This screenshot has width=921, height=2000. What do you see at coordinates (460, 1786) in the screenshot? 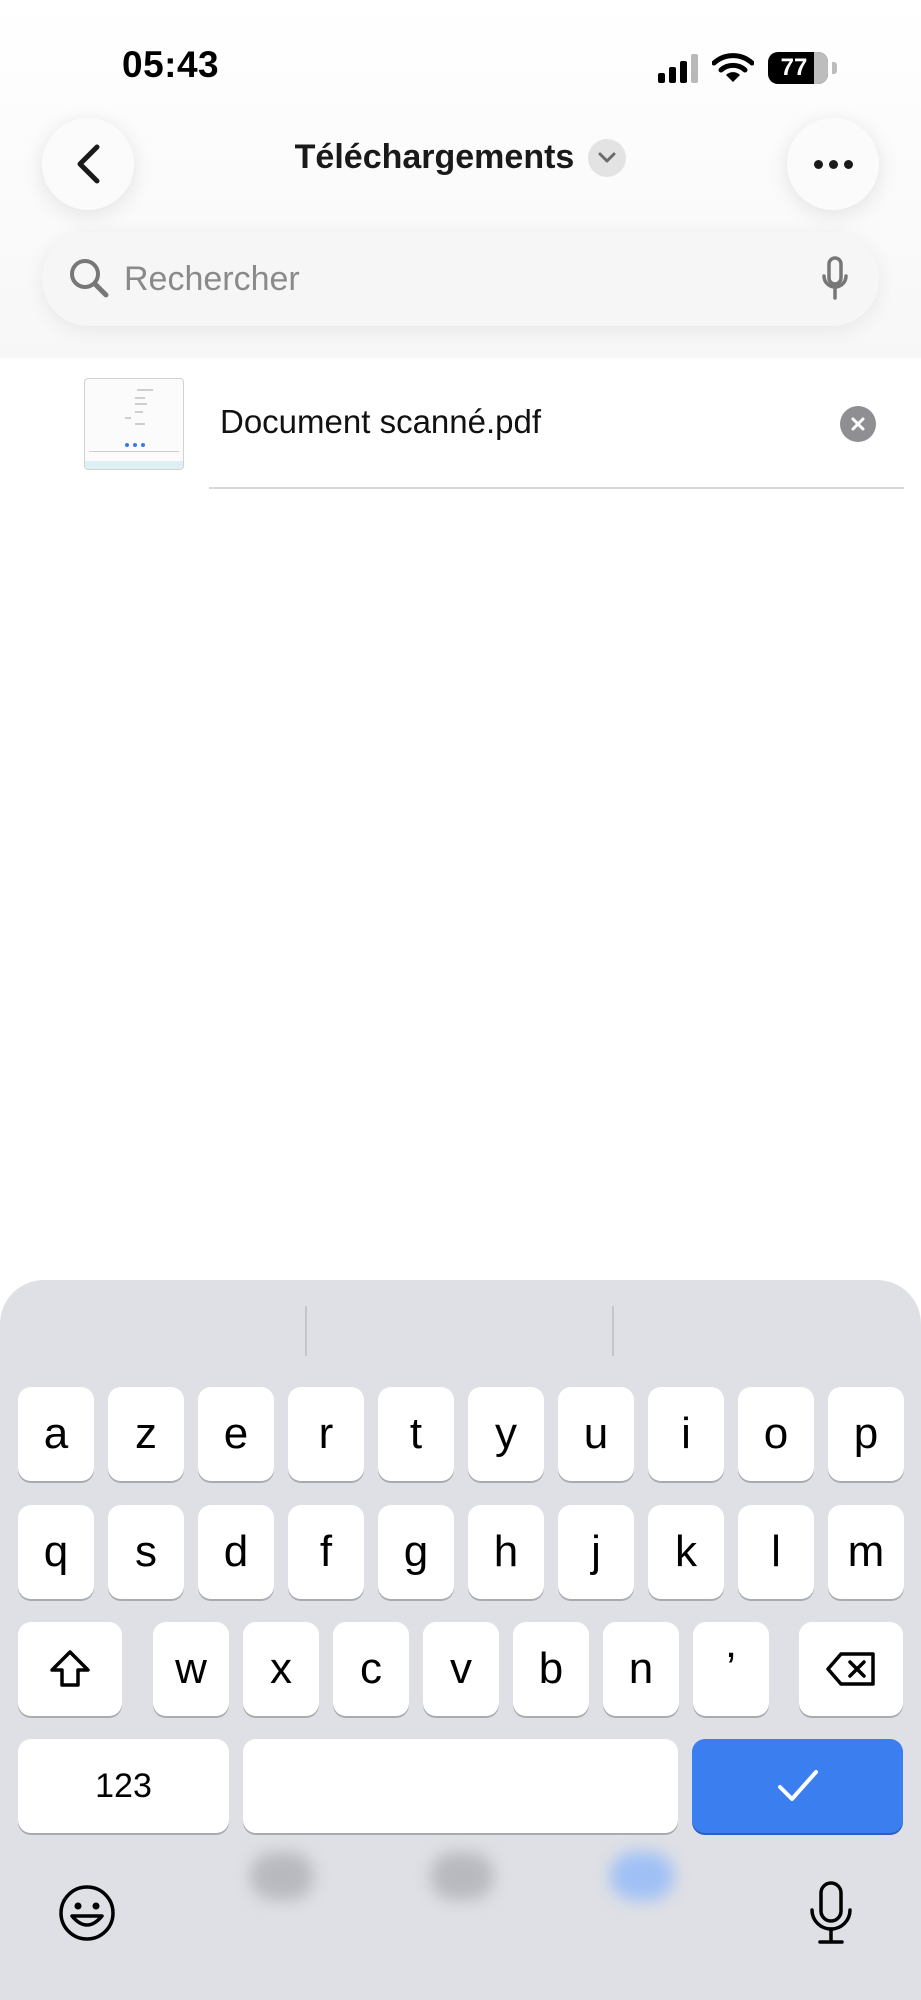
I see `space-key` at bounding box center [460, 1786].